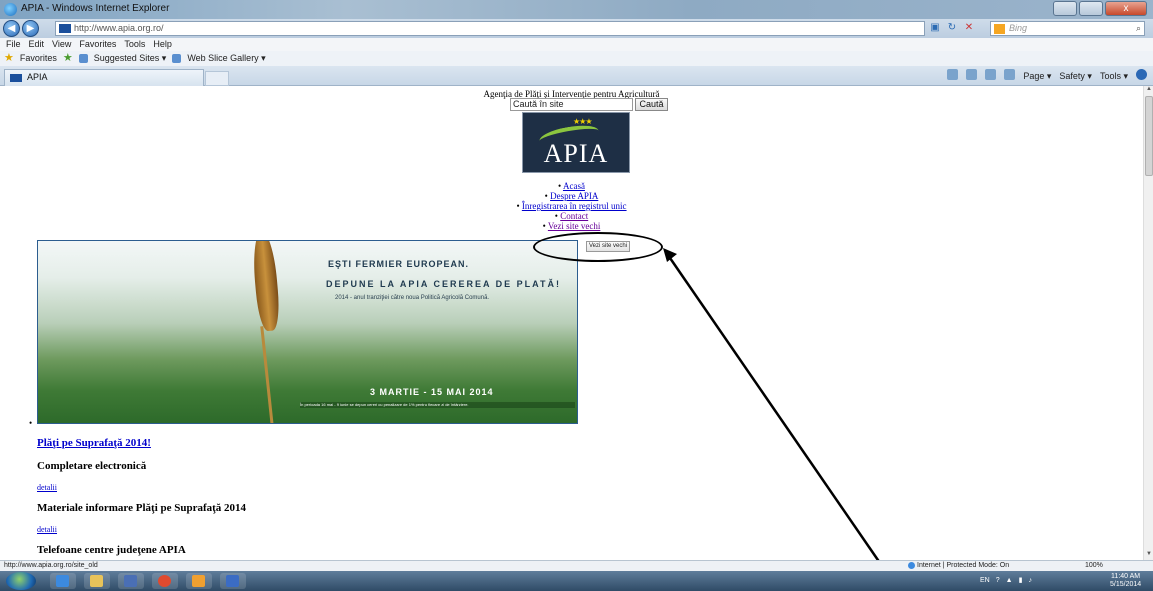 This screenshot has height=591, width=1153. What do you see at coordinates (10, 9) in the screenshot?
I see `internet-explorer-icon` at bounding box center [10, 9].